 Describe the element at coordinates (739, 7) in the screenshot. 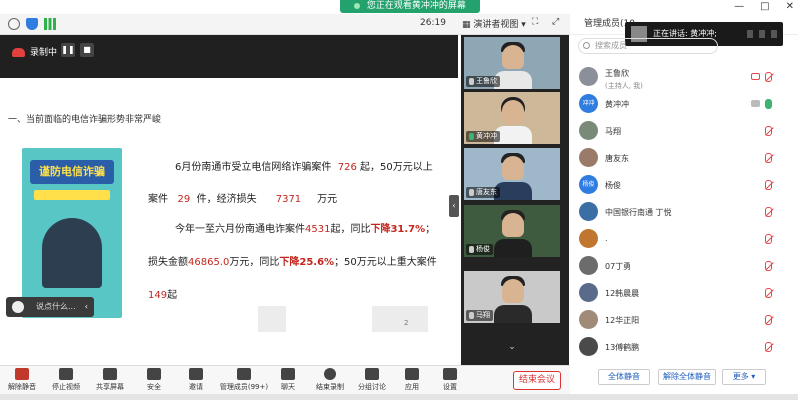

I see `minimize-button: —` at that location.